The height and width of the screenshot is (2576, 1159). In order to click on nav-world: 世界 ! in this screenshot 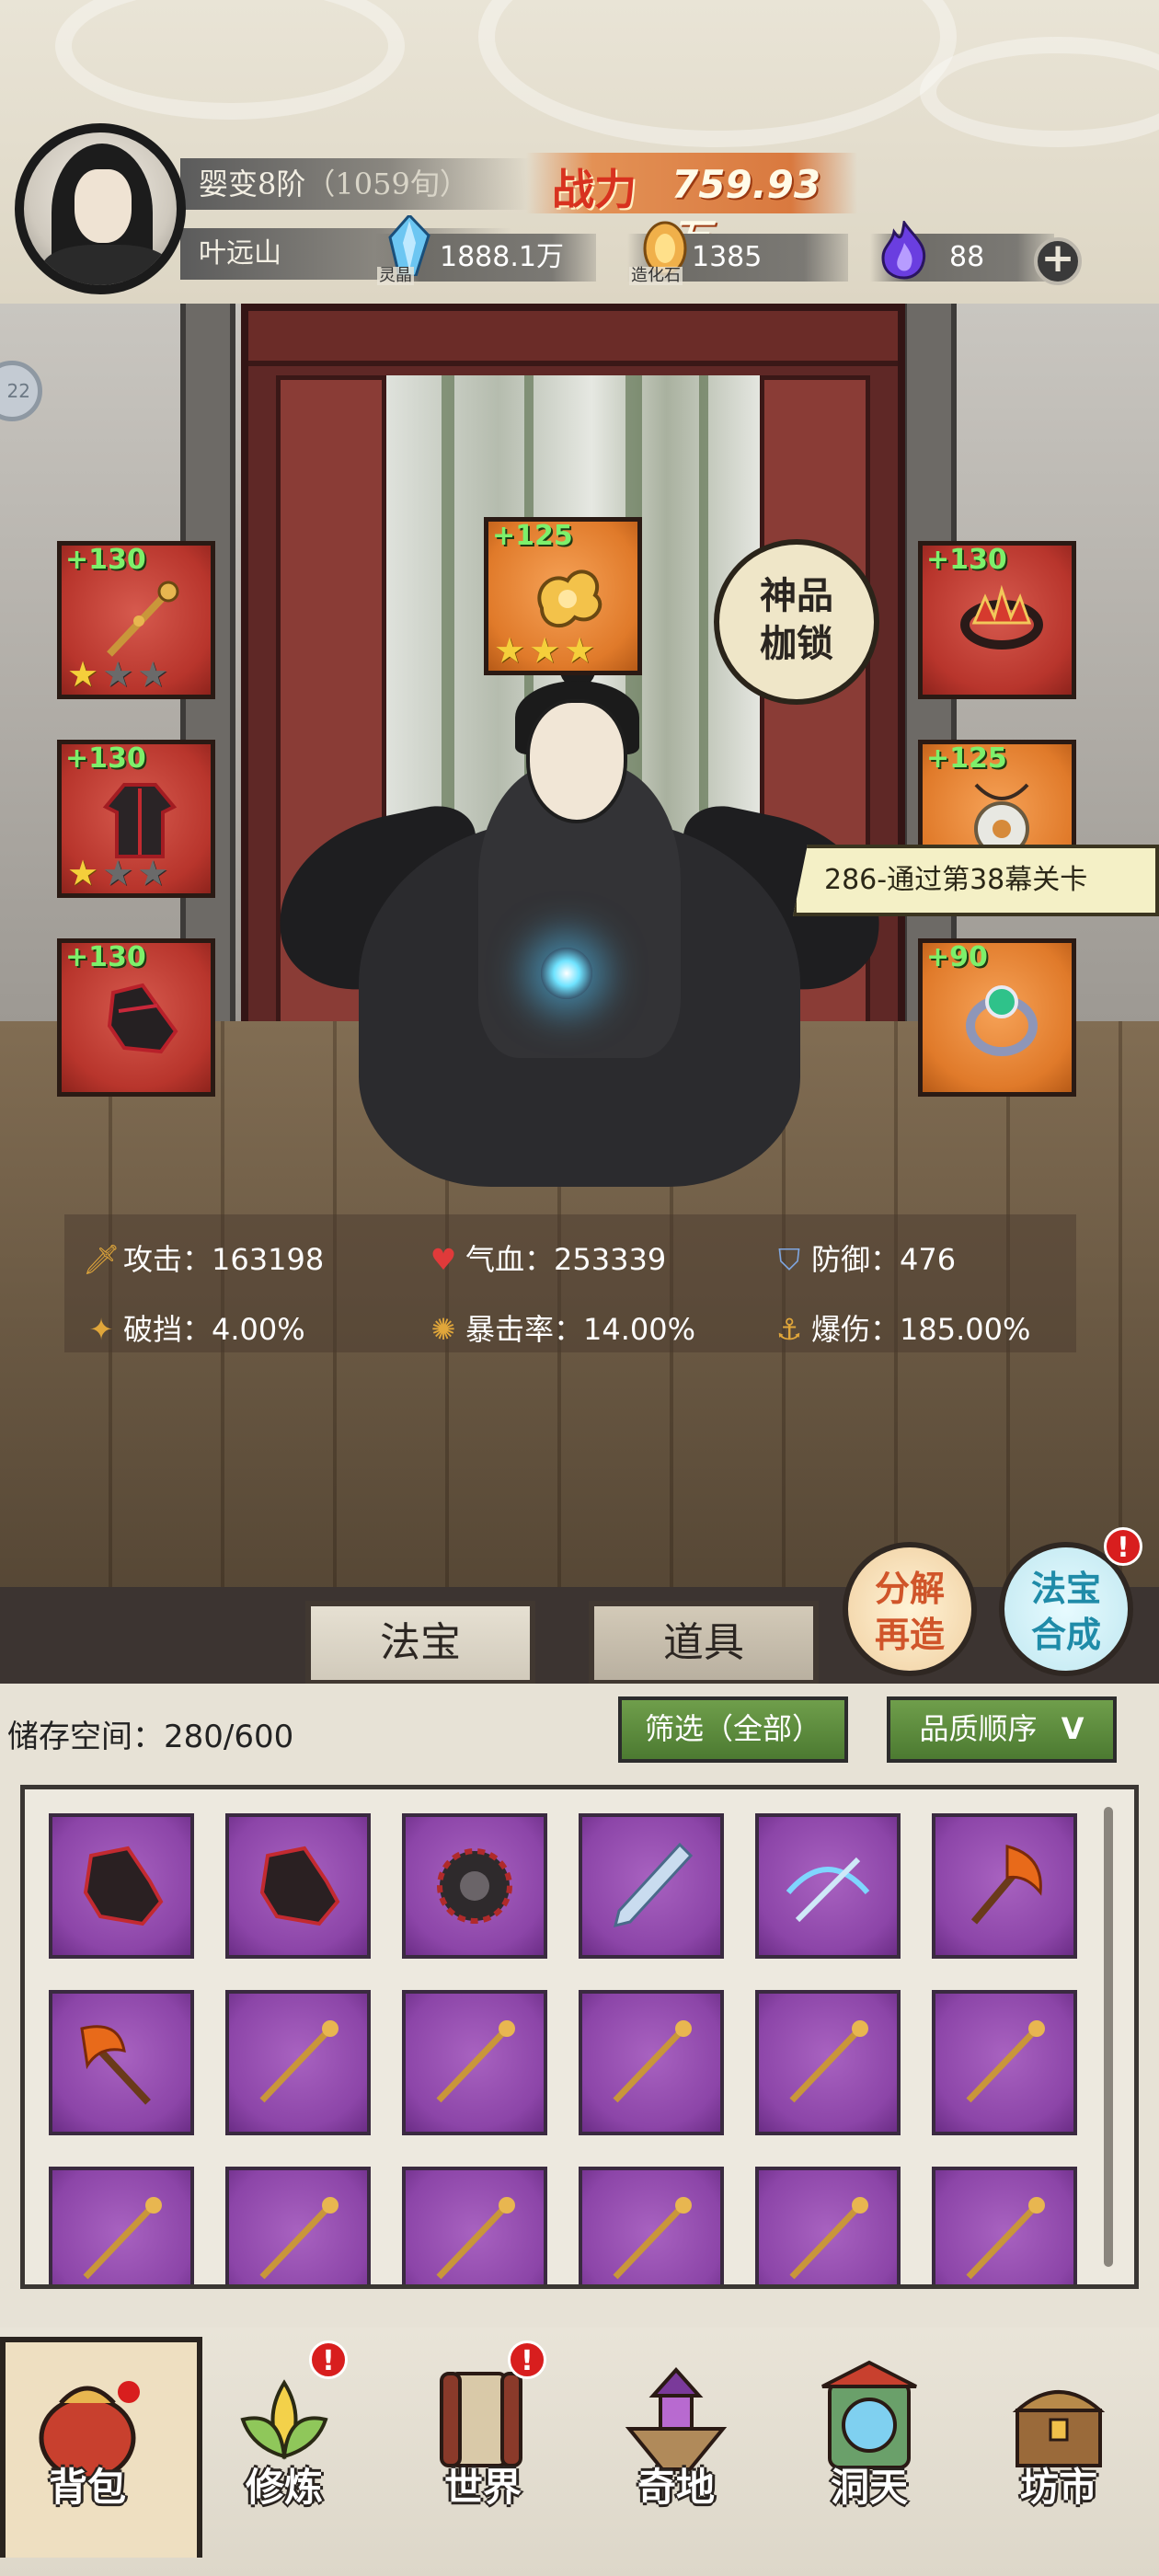, I will do `click(483, 2452)`.